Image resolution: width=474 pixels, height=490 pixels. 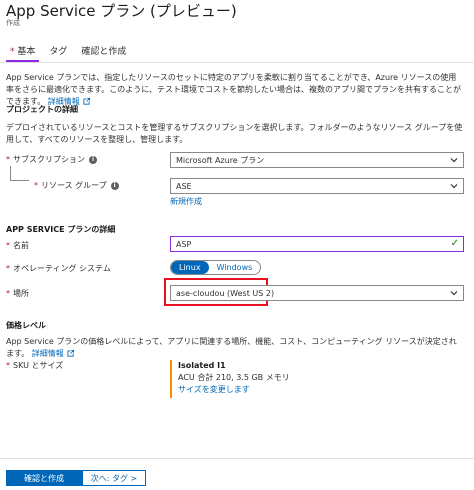 What do you see at coordinates (317, 186) in the screenshot?
I see `resource-group-select: ASE` at bounding box center [317, 186].